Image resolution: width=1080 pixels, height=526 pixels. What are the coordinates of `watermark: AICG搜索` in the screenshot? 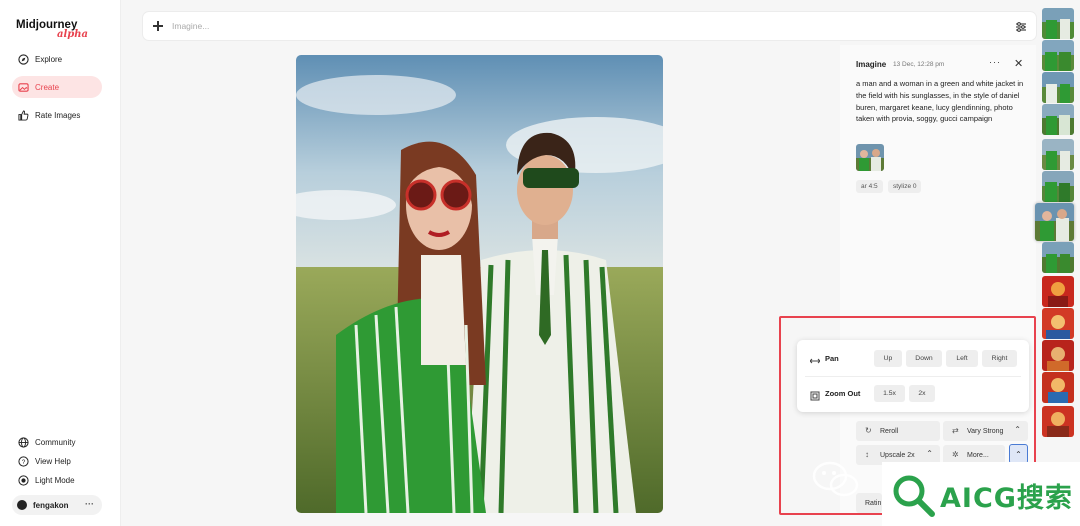 It's located at (981, 494).